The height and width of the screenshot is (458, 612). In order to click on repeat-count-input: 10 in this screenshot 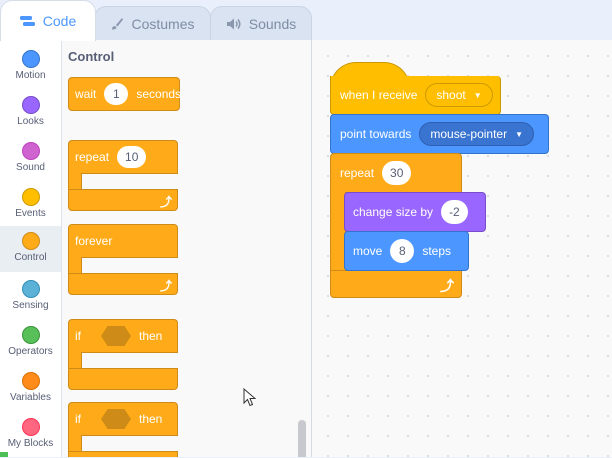, I will do `click(132, 157)`.